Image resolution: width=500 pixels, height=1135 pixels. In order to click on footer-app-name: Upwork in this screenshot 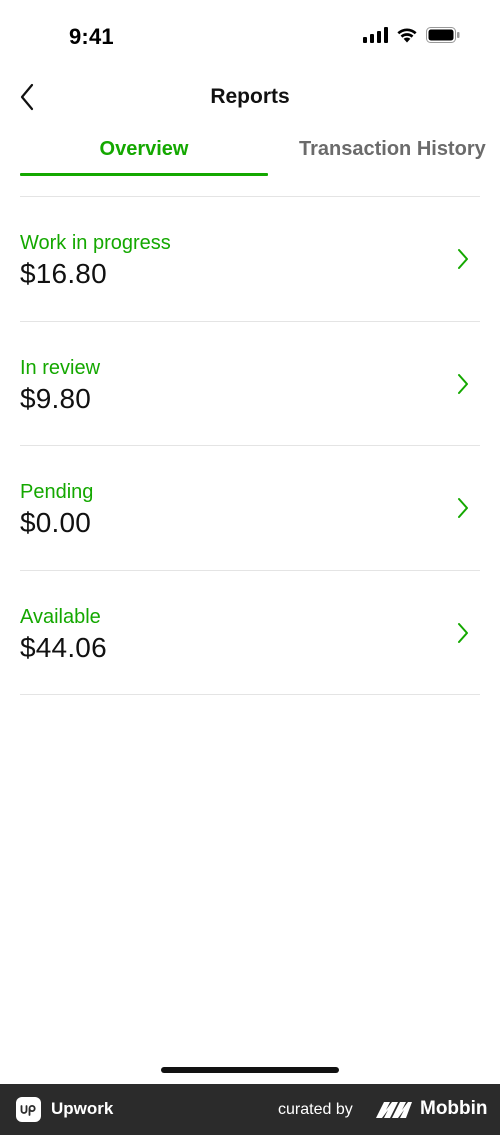, I will do `click(82, 1108)`.